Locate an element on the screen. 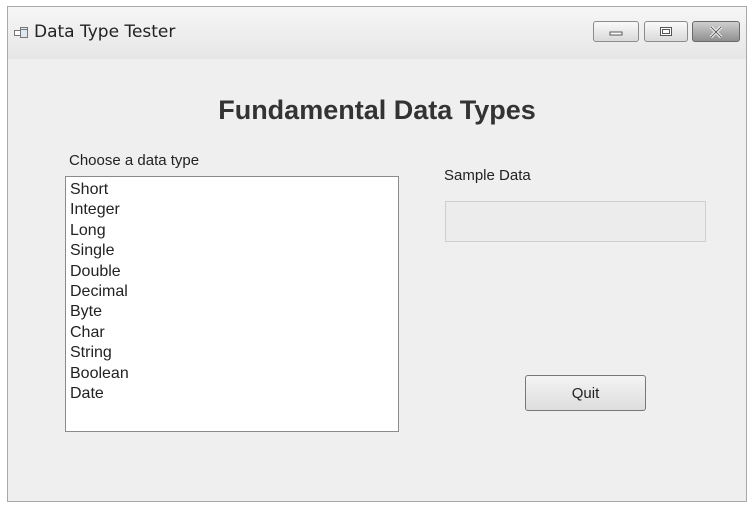  list-item: Boolean is located at coordinates (232, 374).